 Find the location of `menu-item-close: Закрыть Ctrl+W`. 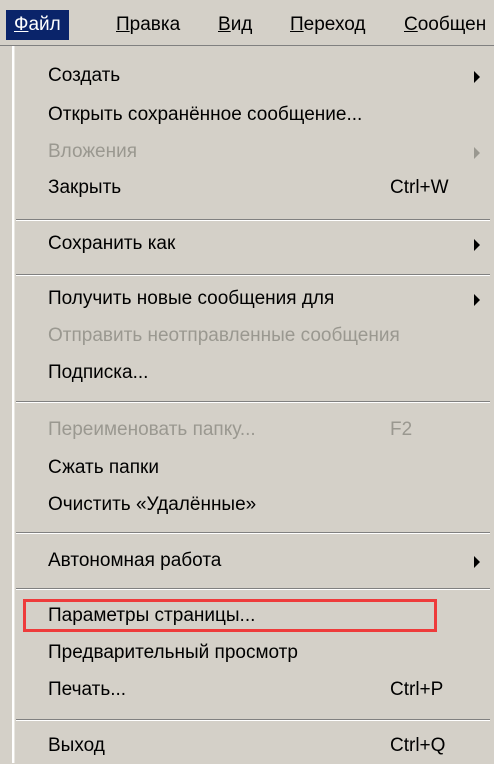

menu-item-close: Закрыть Ctrl+W is located at coordinates (254, 188).